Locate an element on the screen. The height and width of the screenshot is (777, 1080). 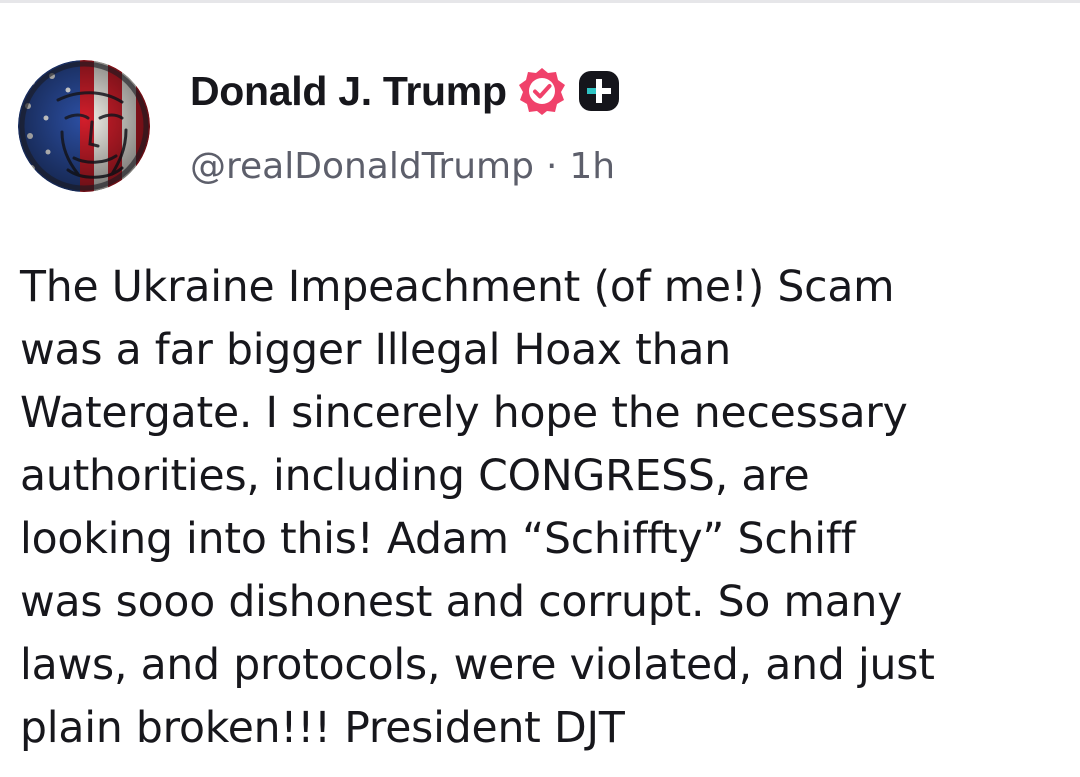
avatar-flag-portrait-icon is located at coordinates (84, 126).